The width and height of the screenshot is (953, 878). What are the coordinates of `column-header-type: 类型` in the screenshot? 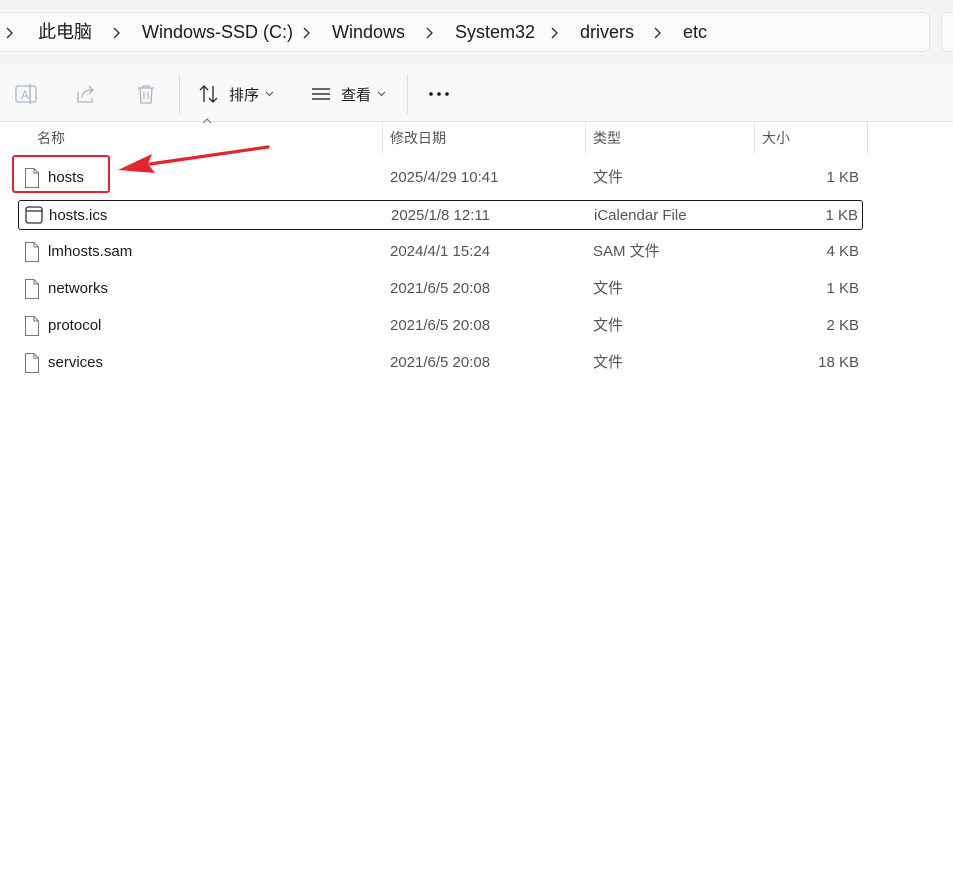 It's located at (607, 138).